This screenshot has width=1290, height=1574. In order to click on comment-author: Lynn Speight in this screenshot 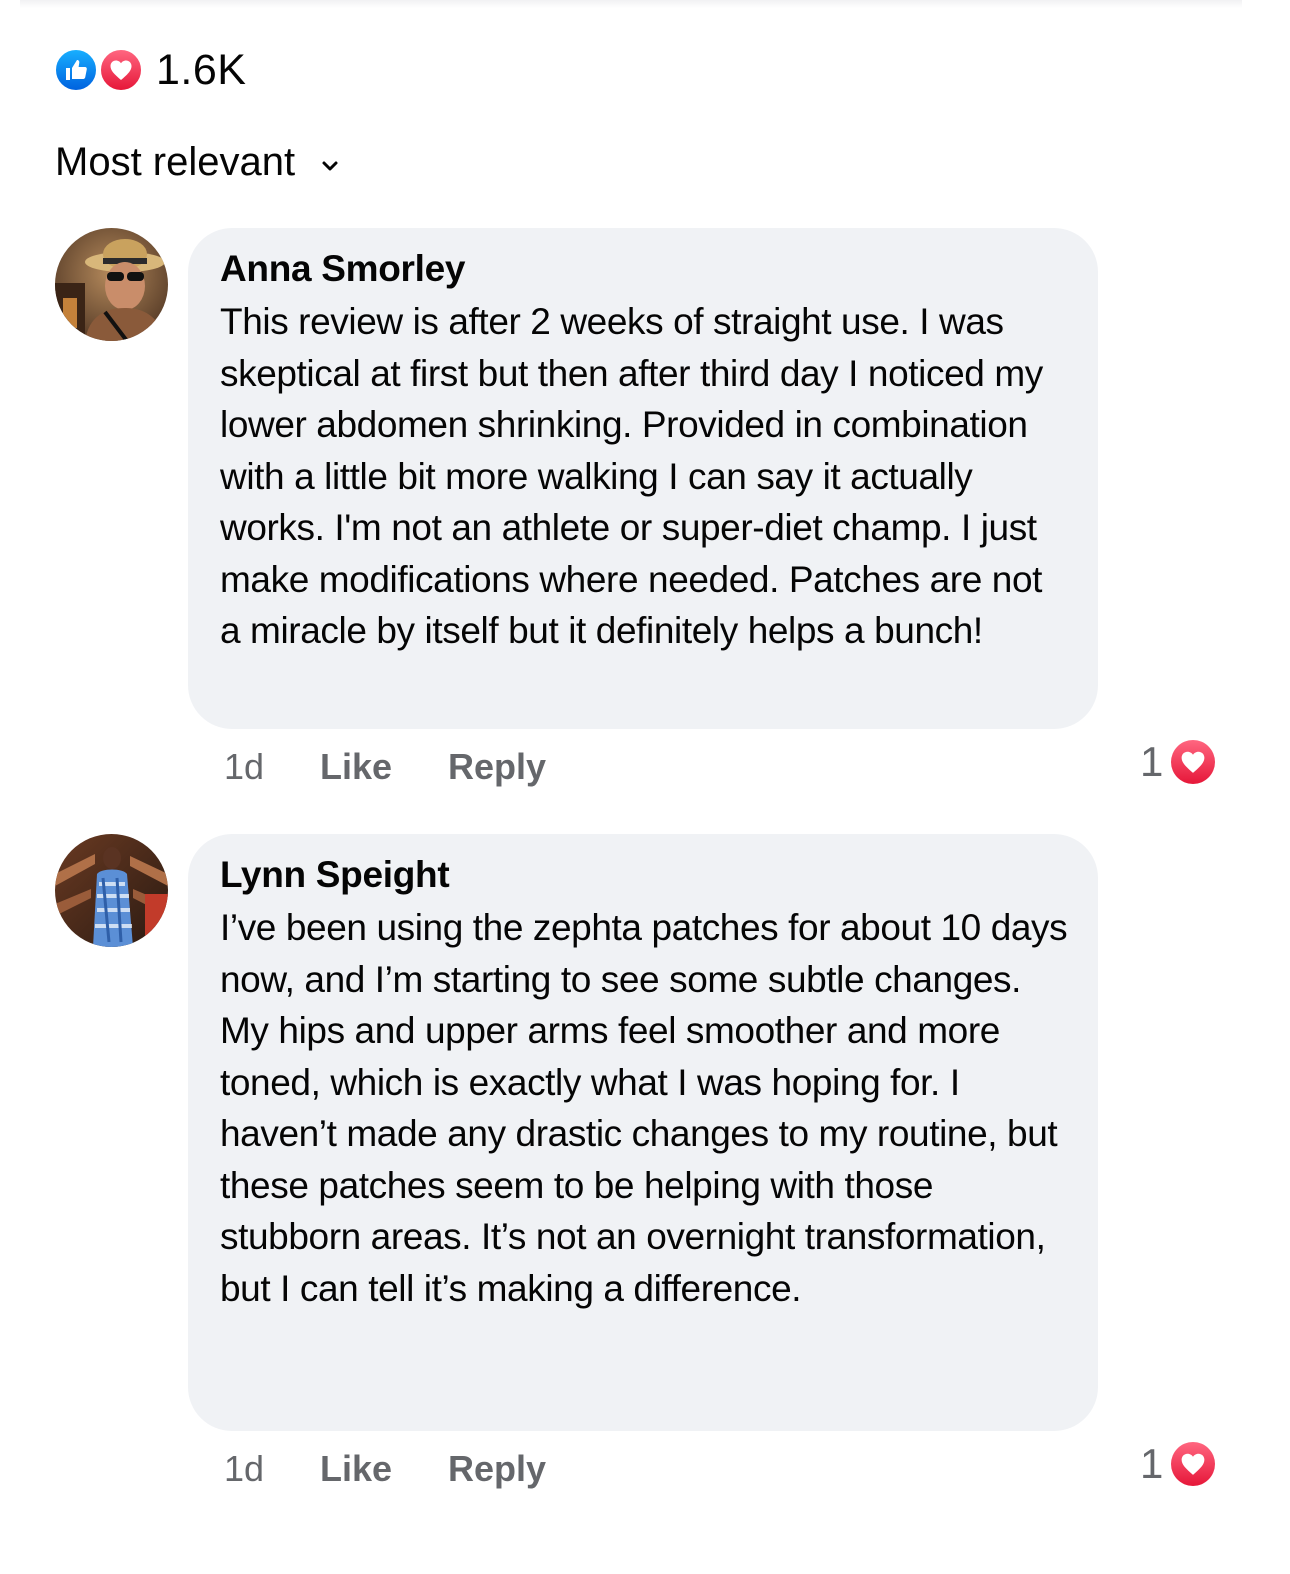, I will do `click(644, 875)`.